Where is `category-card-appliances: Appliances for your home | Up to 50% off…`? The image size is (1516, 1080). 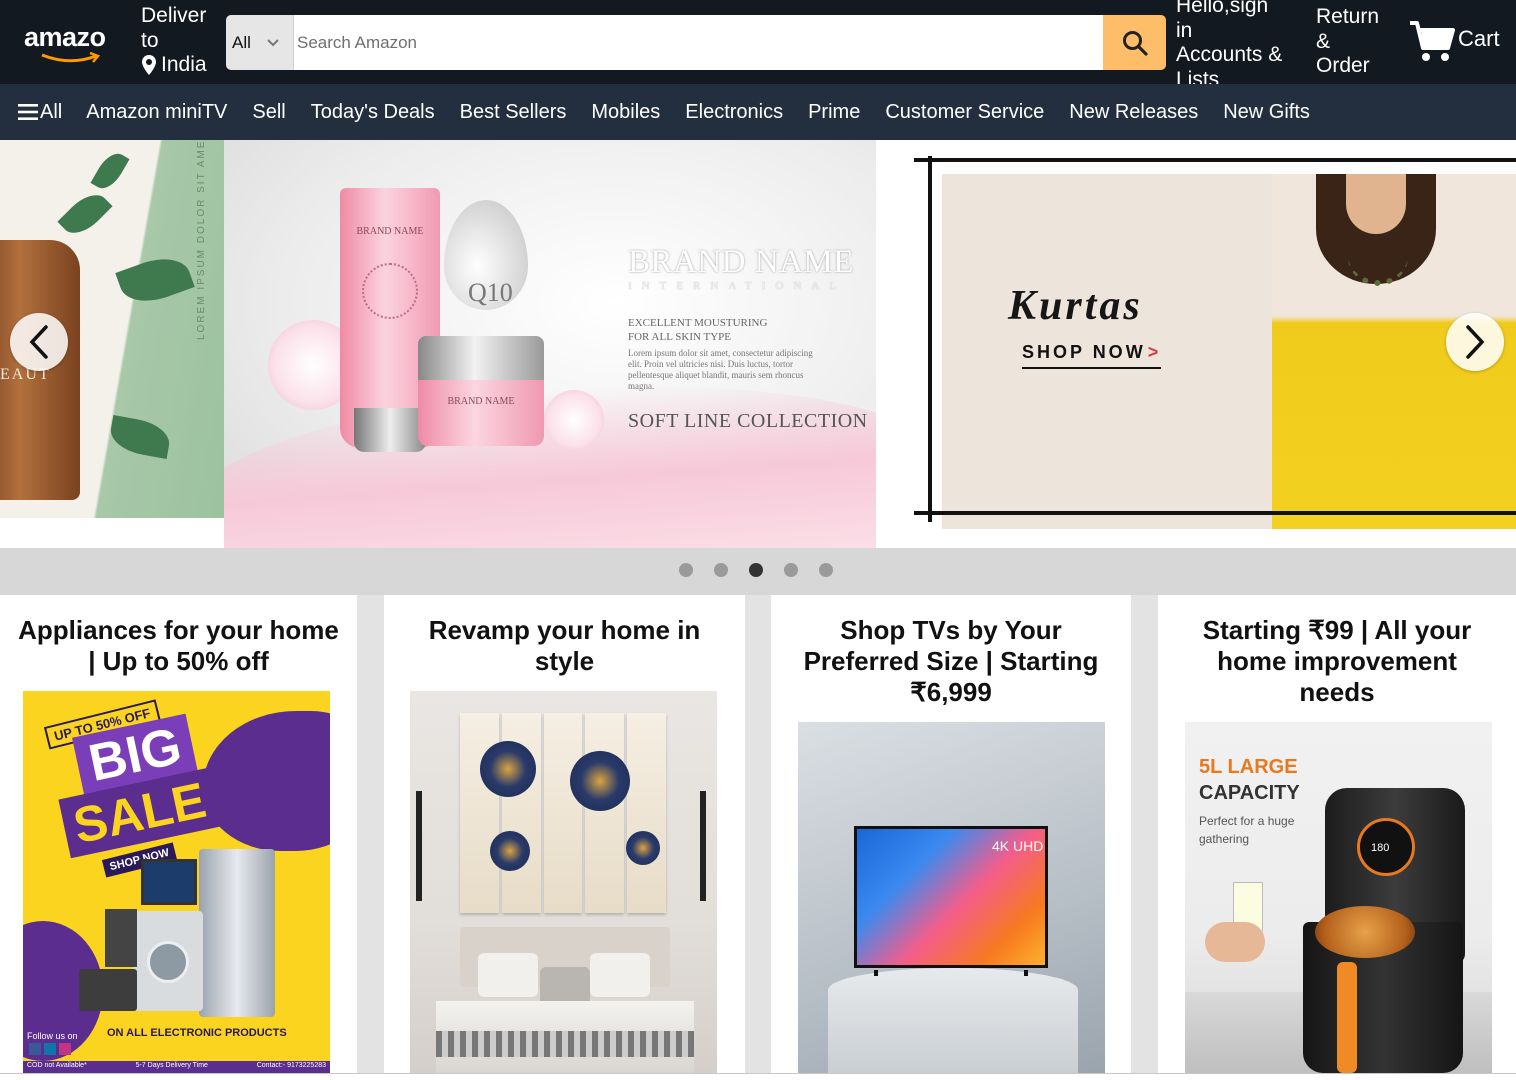
category-card-appliances: Appliances for your home | Up to 50% off… is located at coordinates (178, 834).